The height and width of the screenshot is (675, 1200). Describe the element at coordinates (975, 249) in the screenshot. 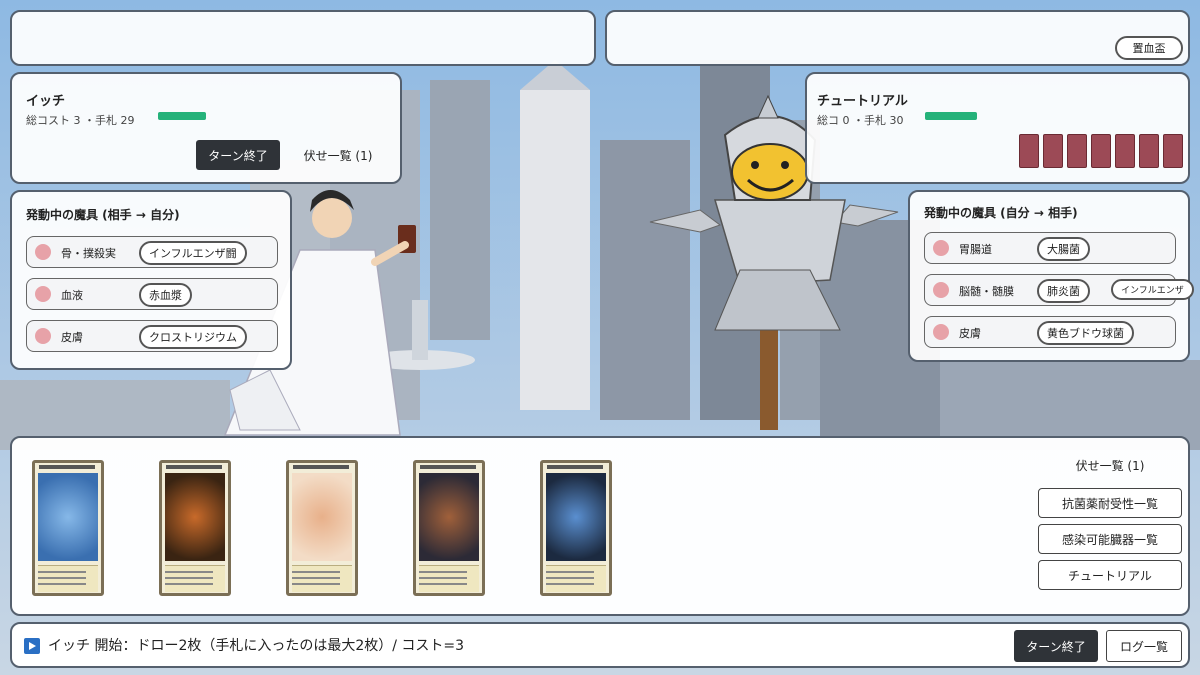

I see `magic-organ-label: 胃腸道` at that location.